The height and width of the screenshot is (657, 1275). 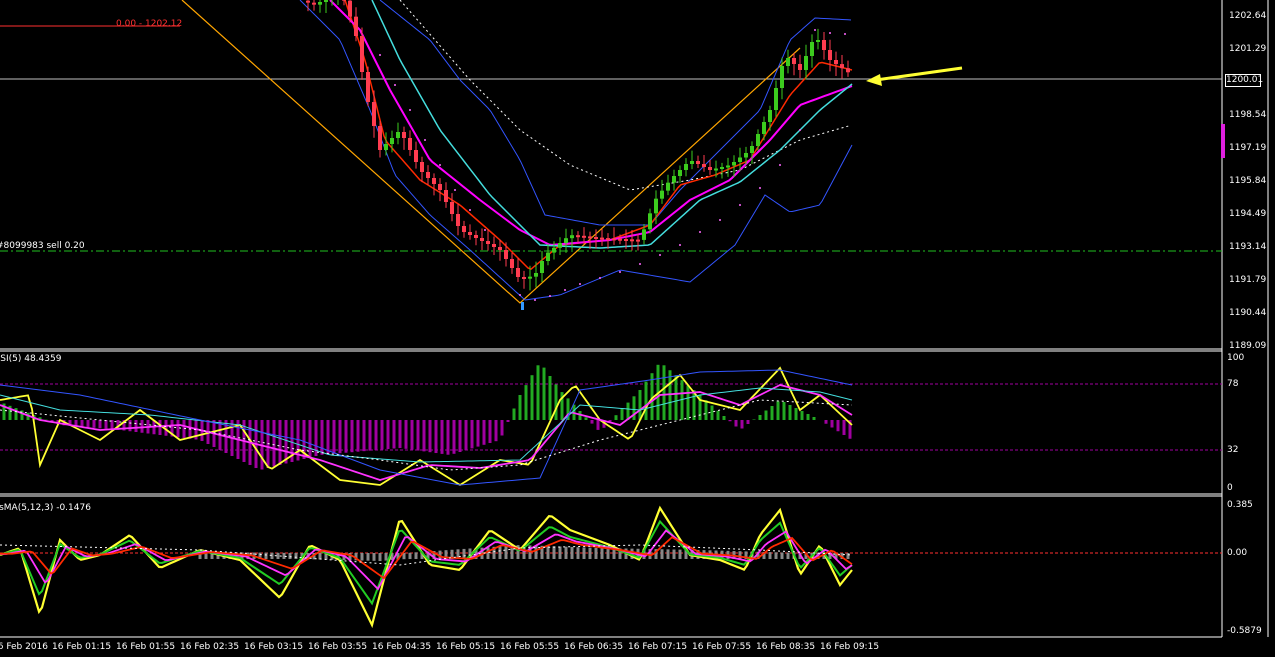 I want to click on osma-tick: 0.00, so click(x=1237, y=553).